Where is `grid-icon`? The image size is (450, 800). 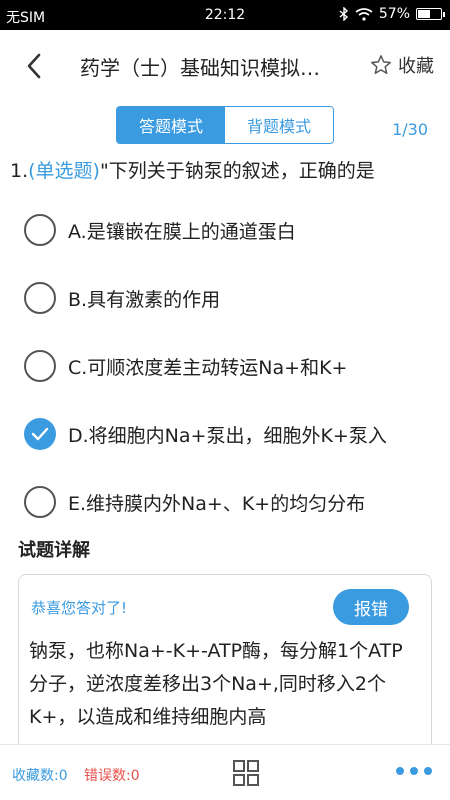
grid-icon is located at coordinates (246, 773).